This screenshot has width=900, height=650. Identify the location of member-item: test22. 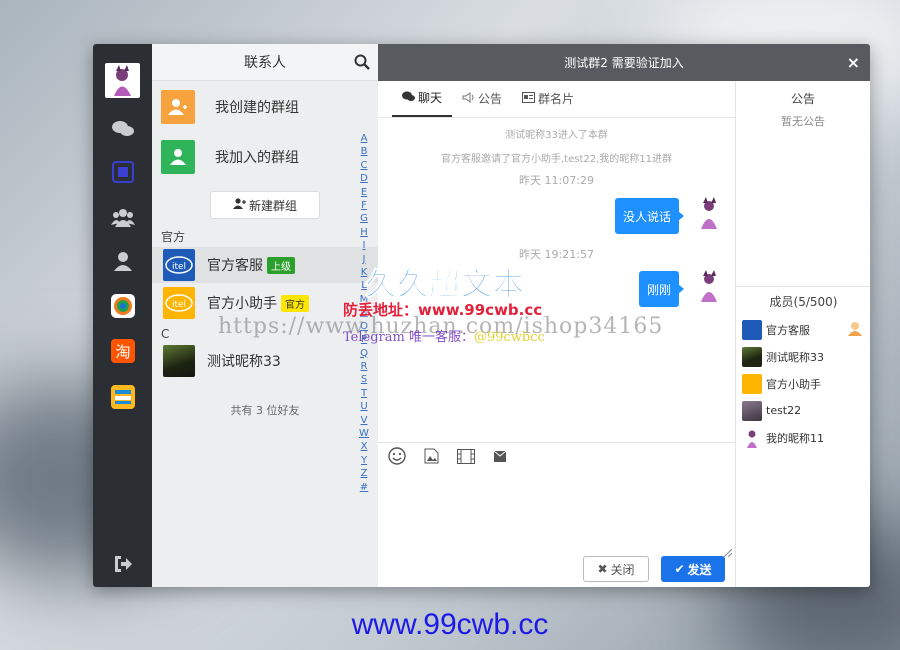
(803, 410).